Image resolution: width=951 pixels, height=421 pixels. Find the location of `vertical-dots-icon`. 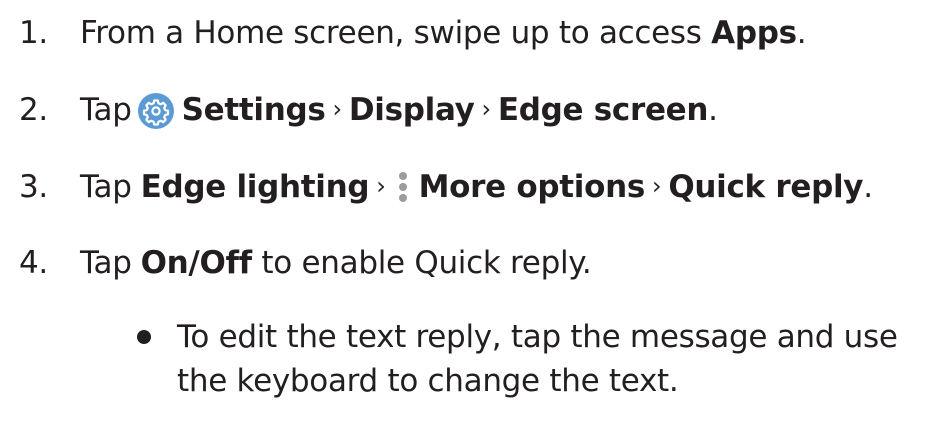

vertical-dots-icon is located at coordinates (403, 187).